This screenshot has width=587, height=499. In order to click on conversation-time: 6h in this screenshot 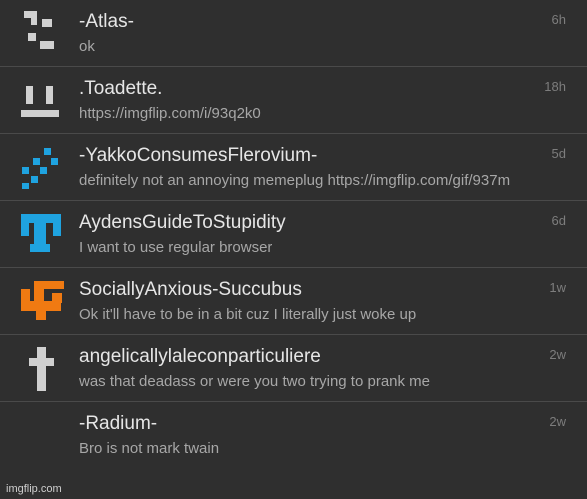, I will do `click(558, 19)`.